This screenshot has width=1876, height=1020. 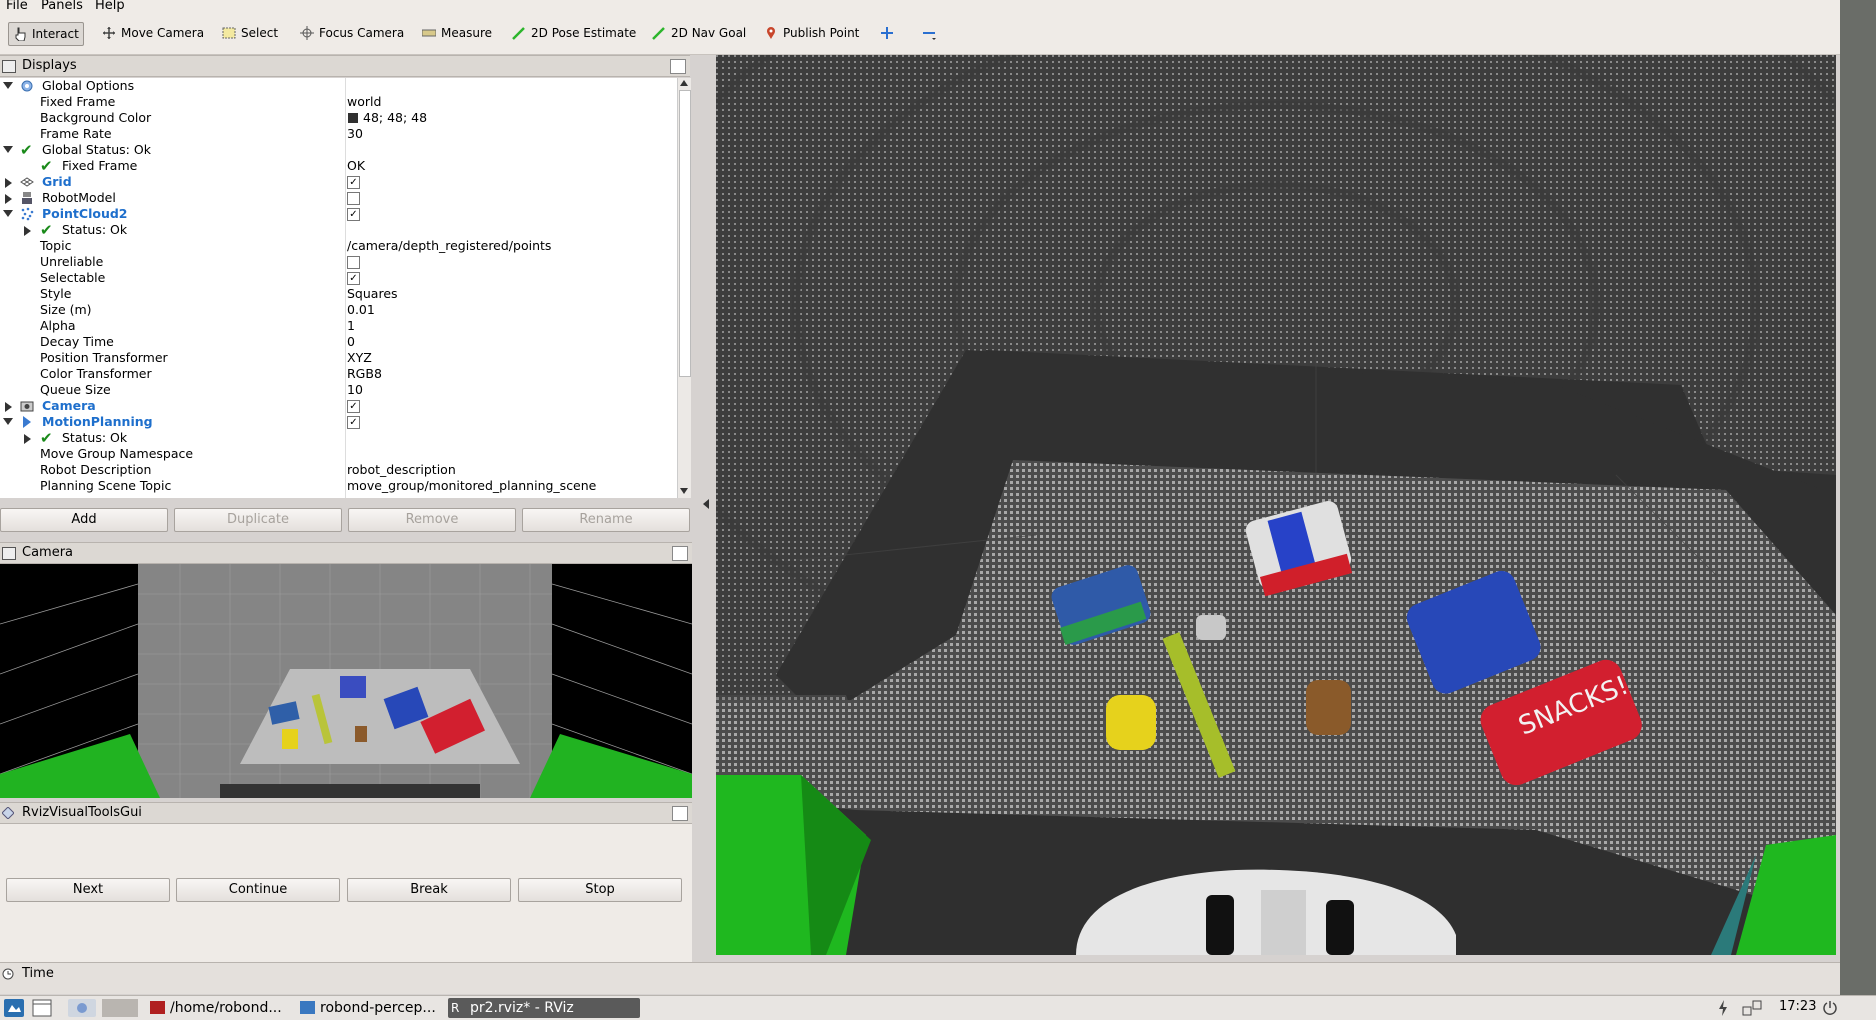 I want to click on nav-goal-tool-button: 2D Nav Goal, so click(x=699, y=33).